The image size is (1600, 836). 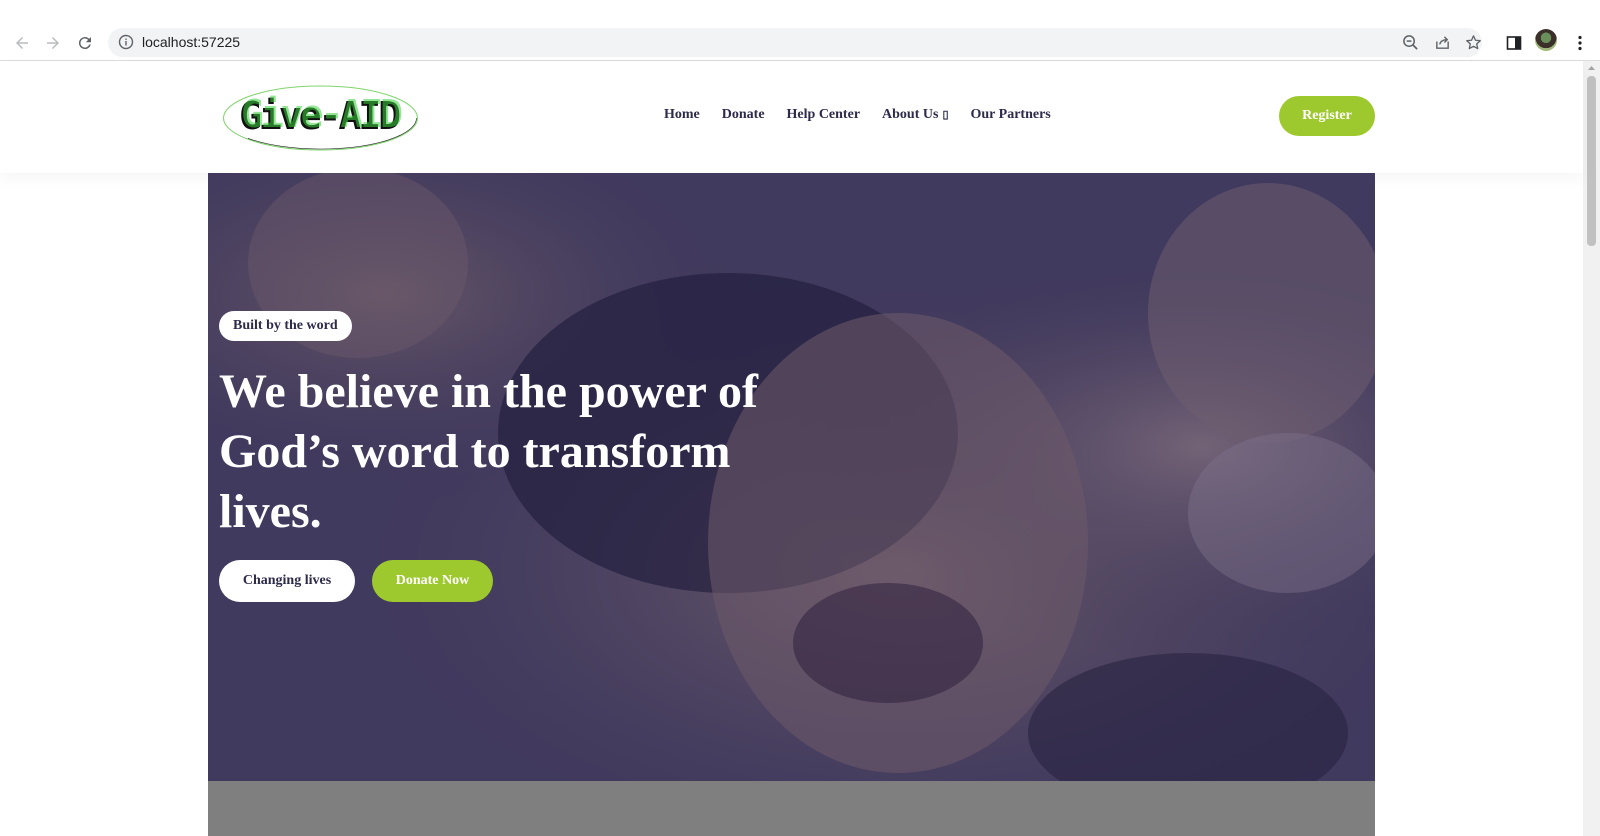 What do you see at coordinates (1011, 115) in the screenshot?
I see `nav-item-our-partners: Our Partners` at bounding box center [1011, 115].